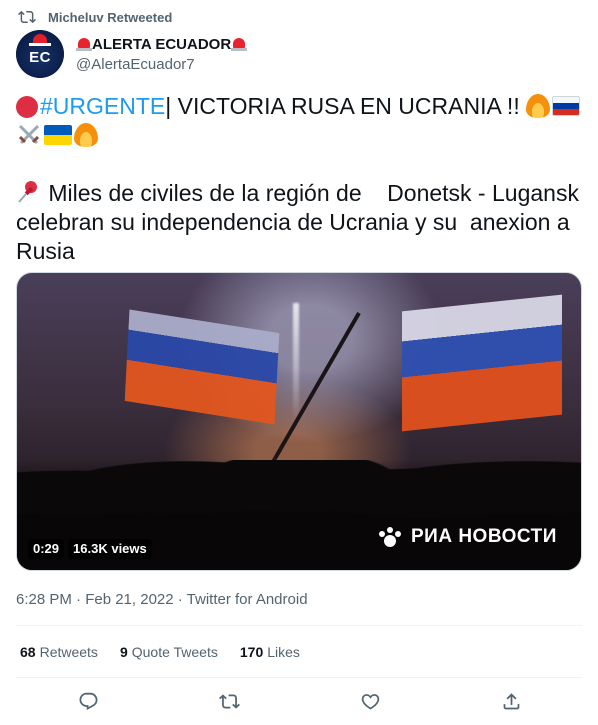  Describe the element at coordinates (296, 363) in the screenshot. I see `firework-streak` at that location.